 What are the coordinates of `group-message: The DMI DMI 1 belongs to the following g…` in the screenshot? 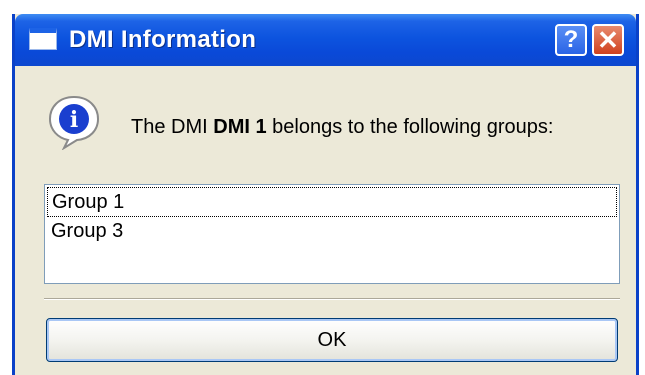 It's located at (342, 127).